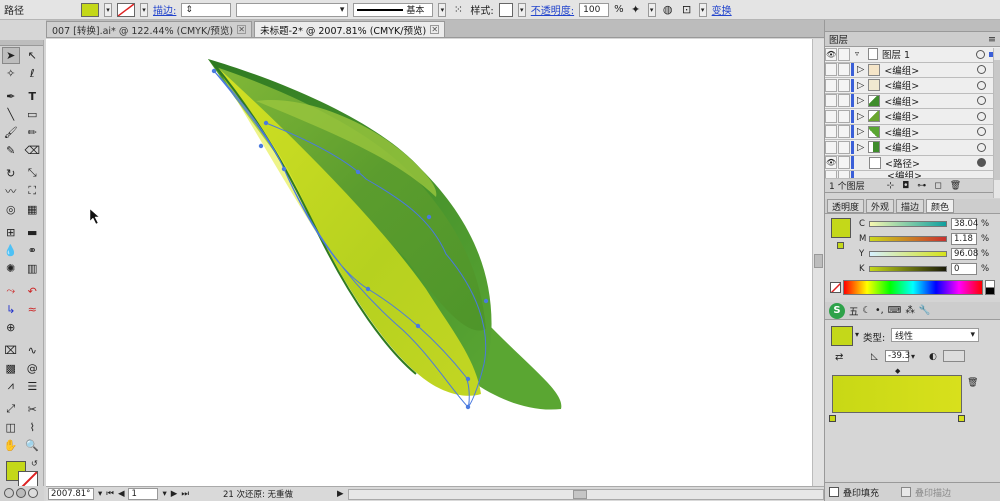  Describe the element at coordinates (32, 55) in the screenshot. I see `direct-selection-tool-icon: ↖` at that location.